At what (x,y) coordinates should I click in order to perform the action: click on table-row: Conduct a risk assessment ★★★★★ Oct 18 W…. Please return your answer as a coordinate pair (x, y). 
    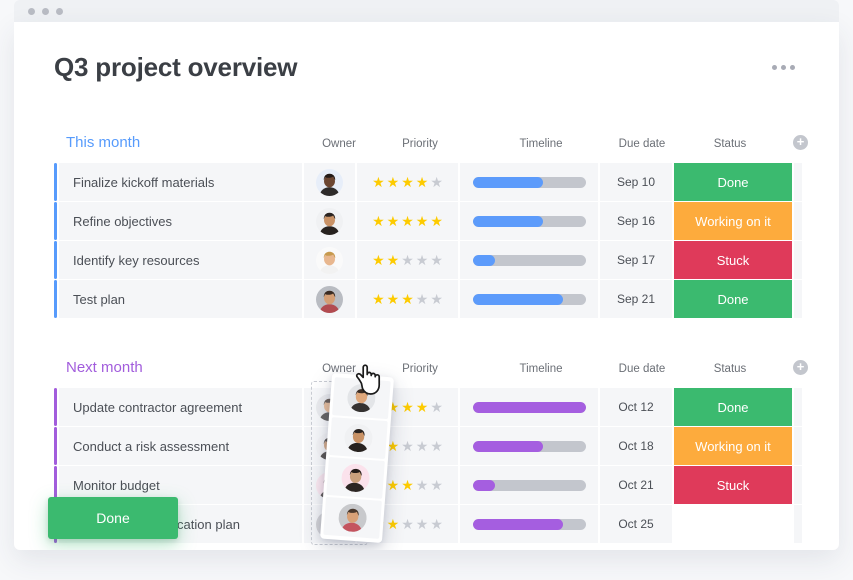
    Looking at the image, I should click on (428, 446).